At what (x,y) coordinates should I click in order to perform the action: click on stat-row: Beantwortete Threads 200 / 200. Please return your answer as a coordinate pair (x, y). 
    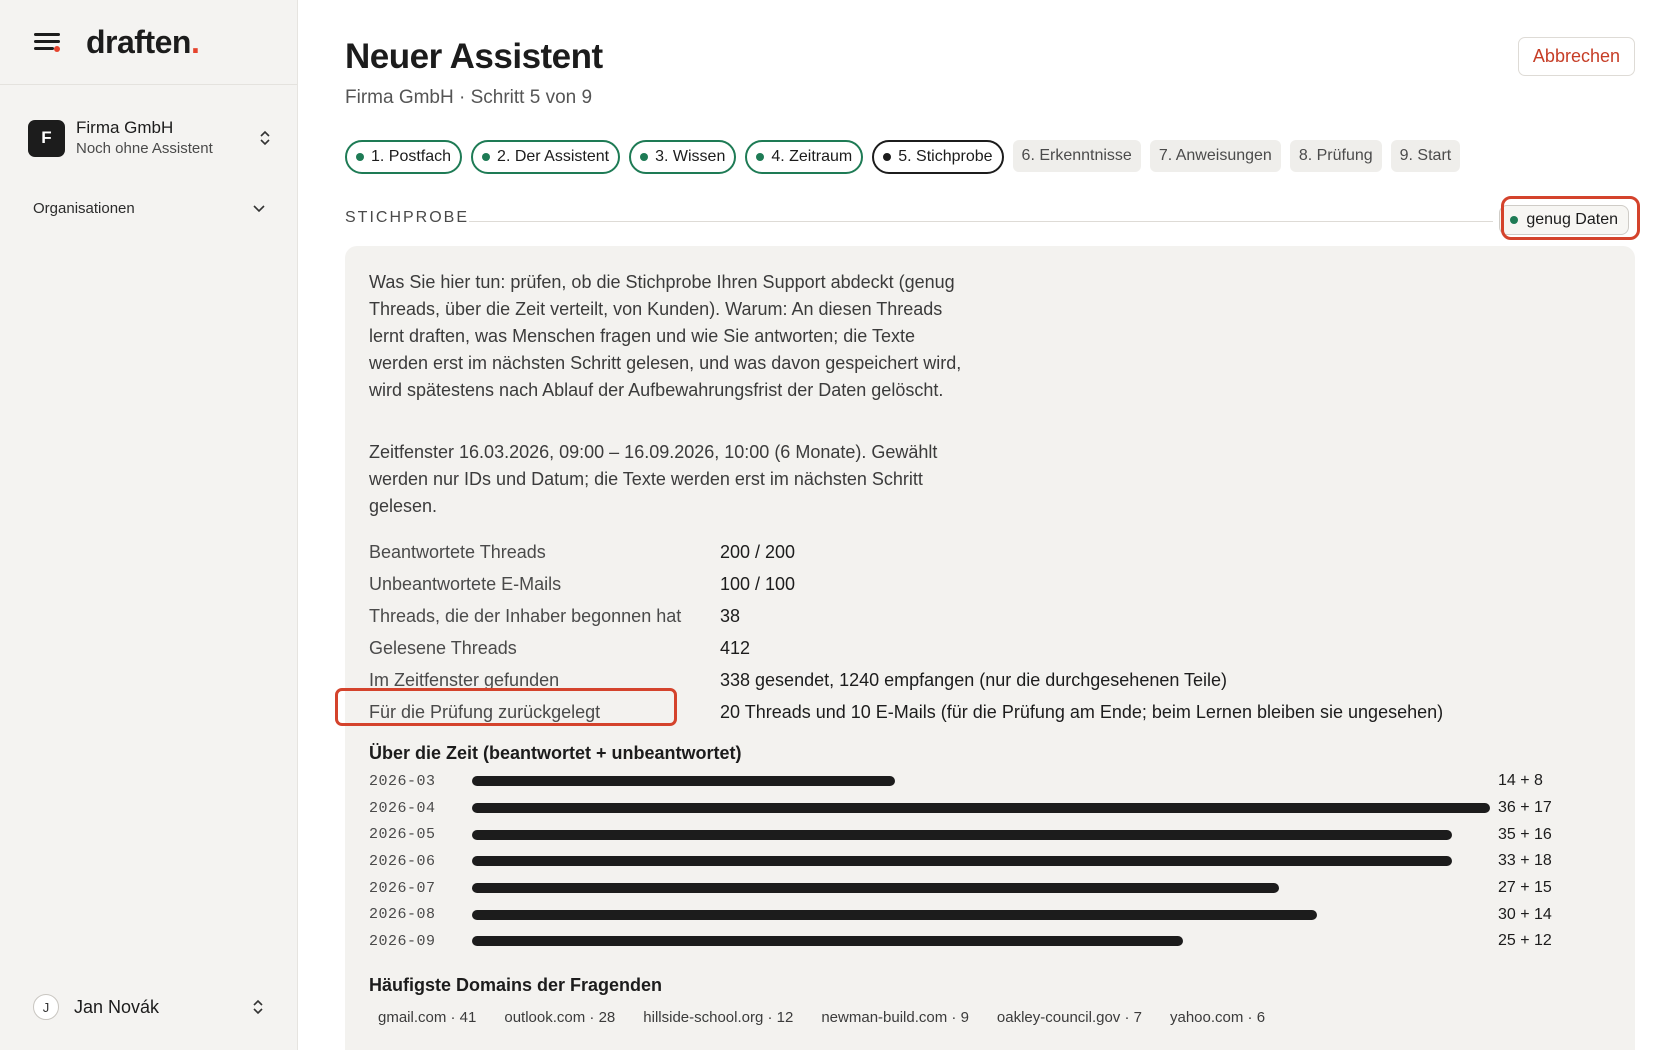
    Looking at the image, I should click on (906, 552).